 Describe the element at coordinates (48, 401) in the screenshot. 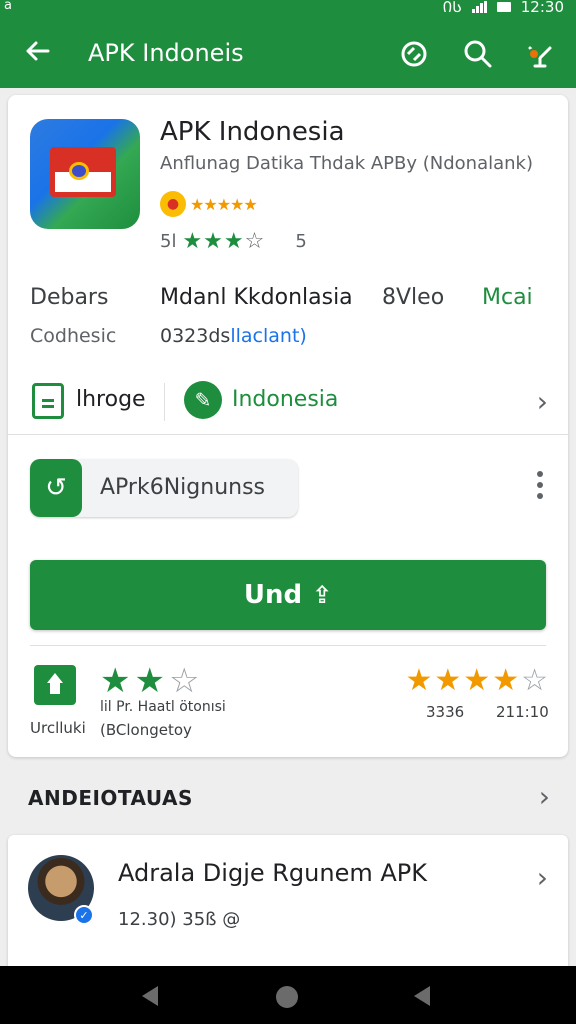

I see `document-icon` at that location.